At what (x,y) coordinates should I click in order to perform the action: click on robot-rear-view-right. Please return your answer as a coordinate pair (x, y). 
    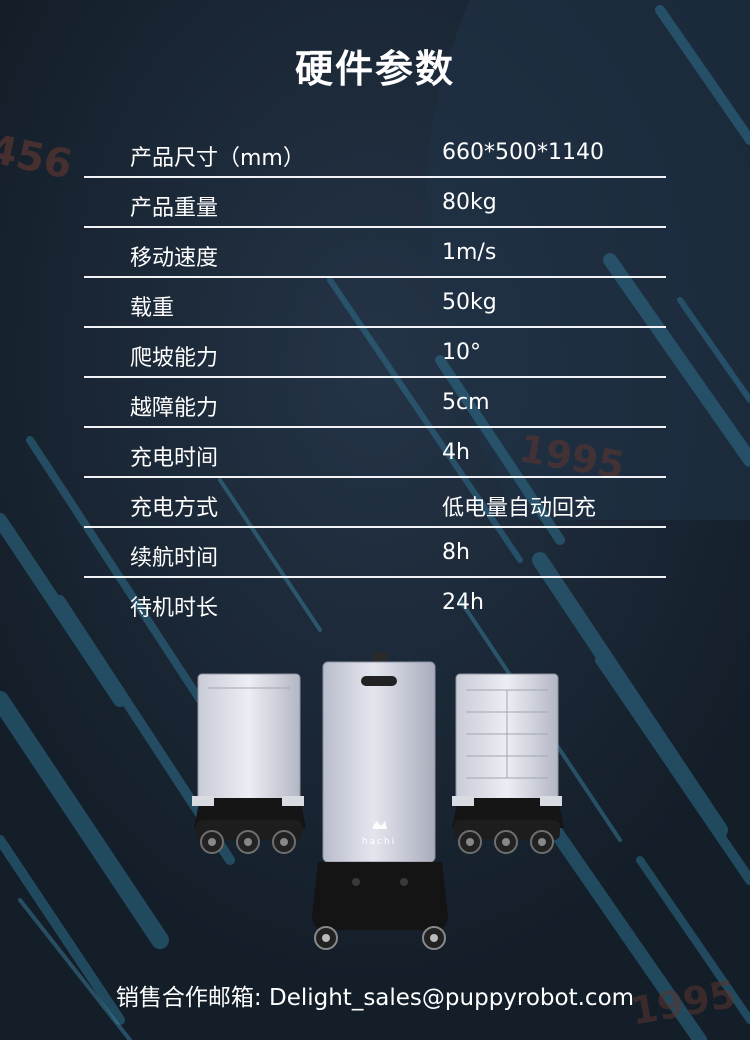
    Looking at the image, I should click on (508, 763).